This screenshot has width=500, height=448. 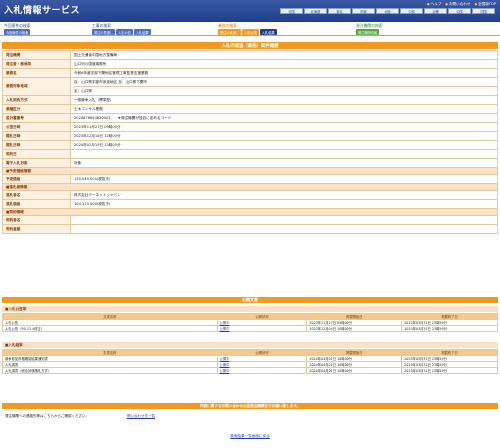 What do you see at coordinates (339, 11) in the screenshot?
I see `region-tab: 東北` at bounding box center [339, 11].